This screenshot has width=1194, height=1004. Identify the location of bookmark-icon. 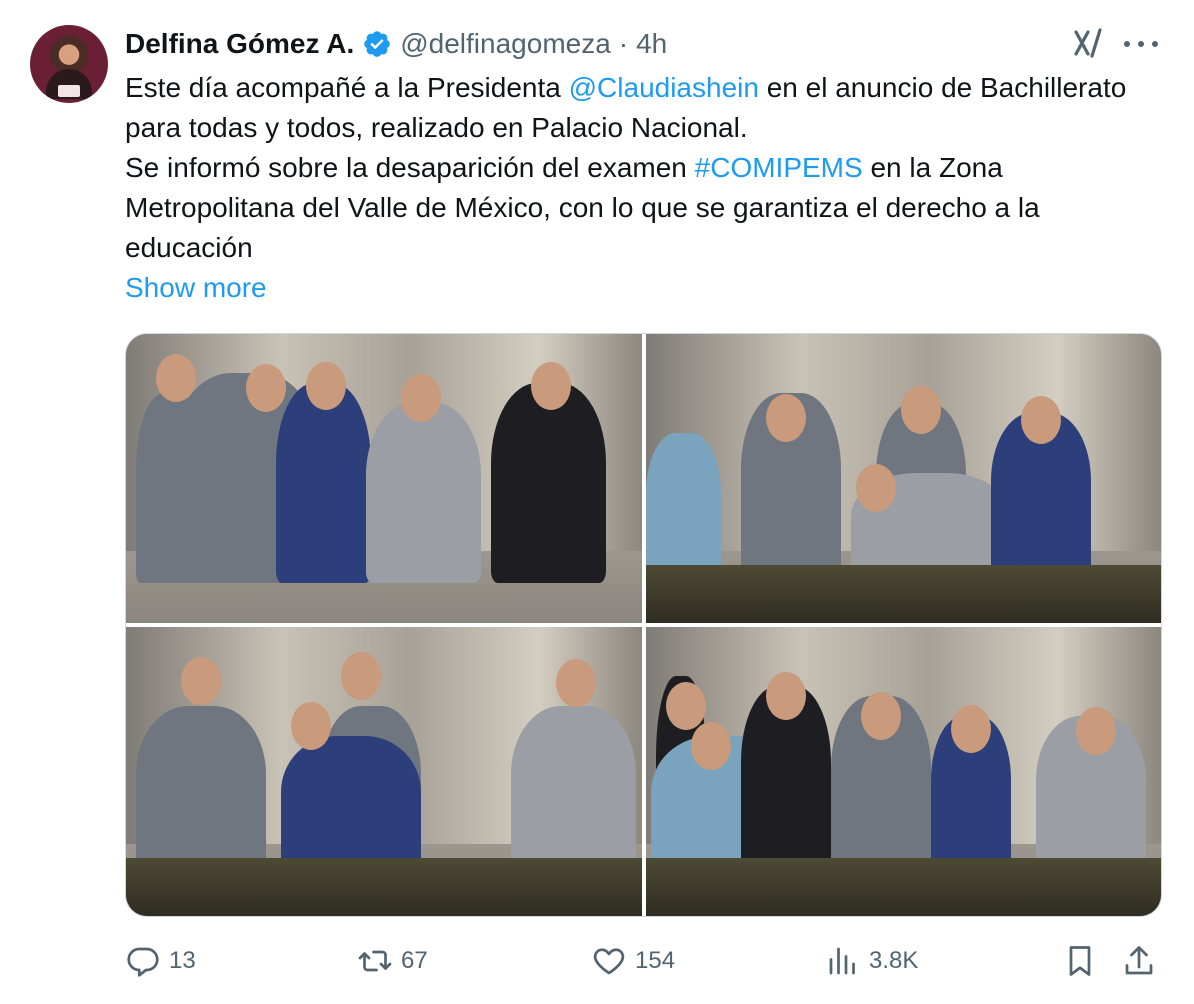
(1080, 961).